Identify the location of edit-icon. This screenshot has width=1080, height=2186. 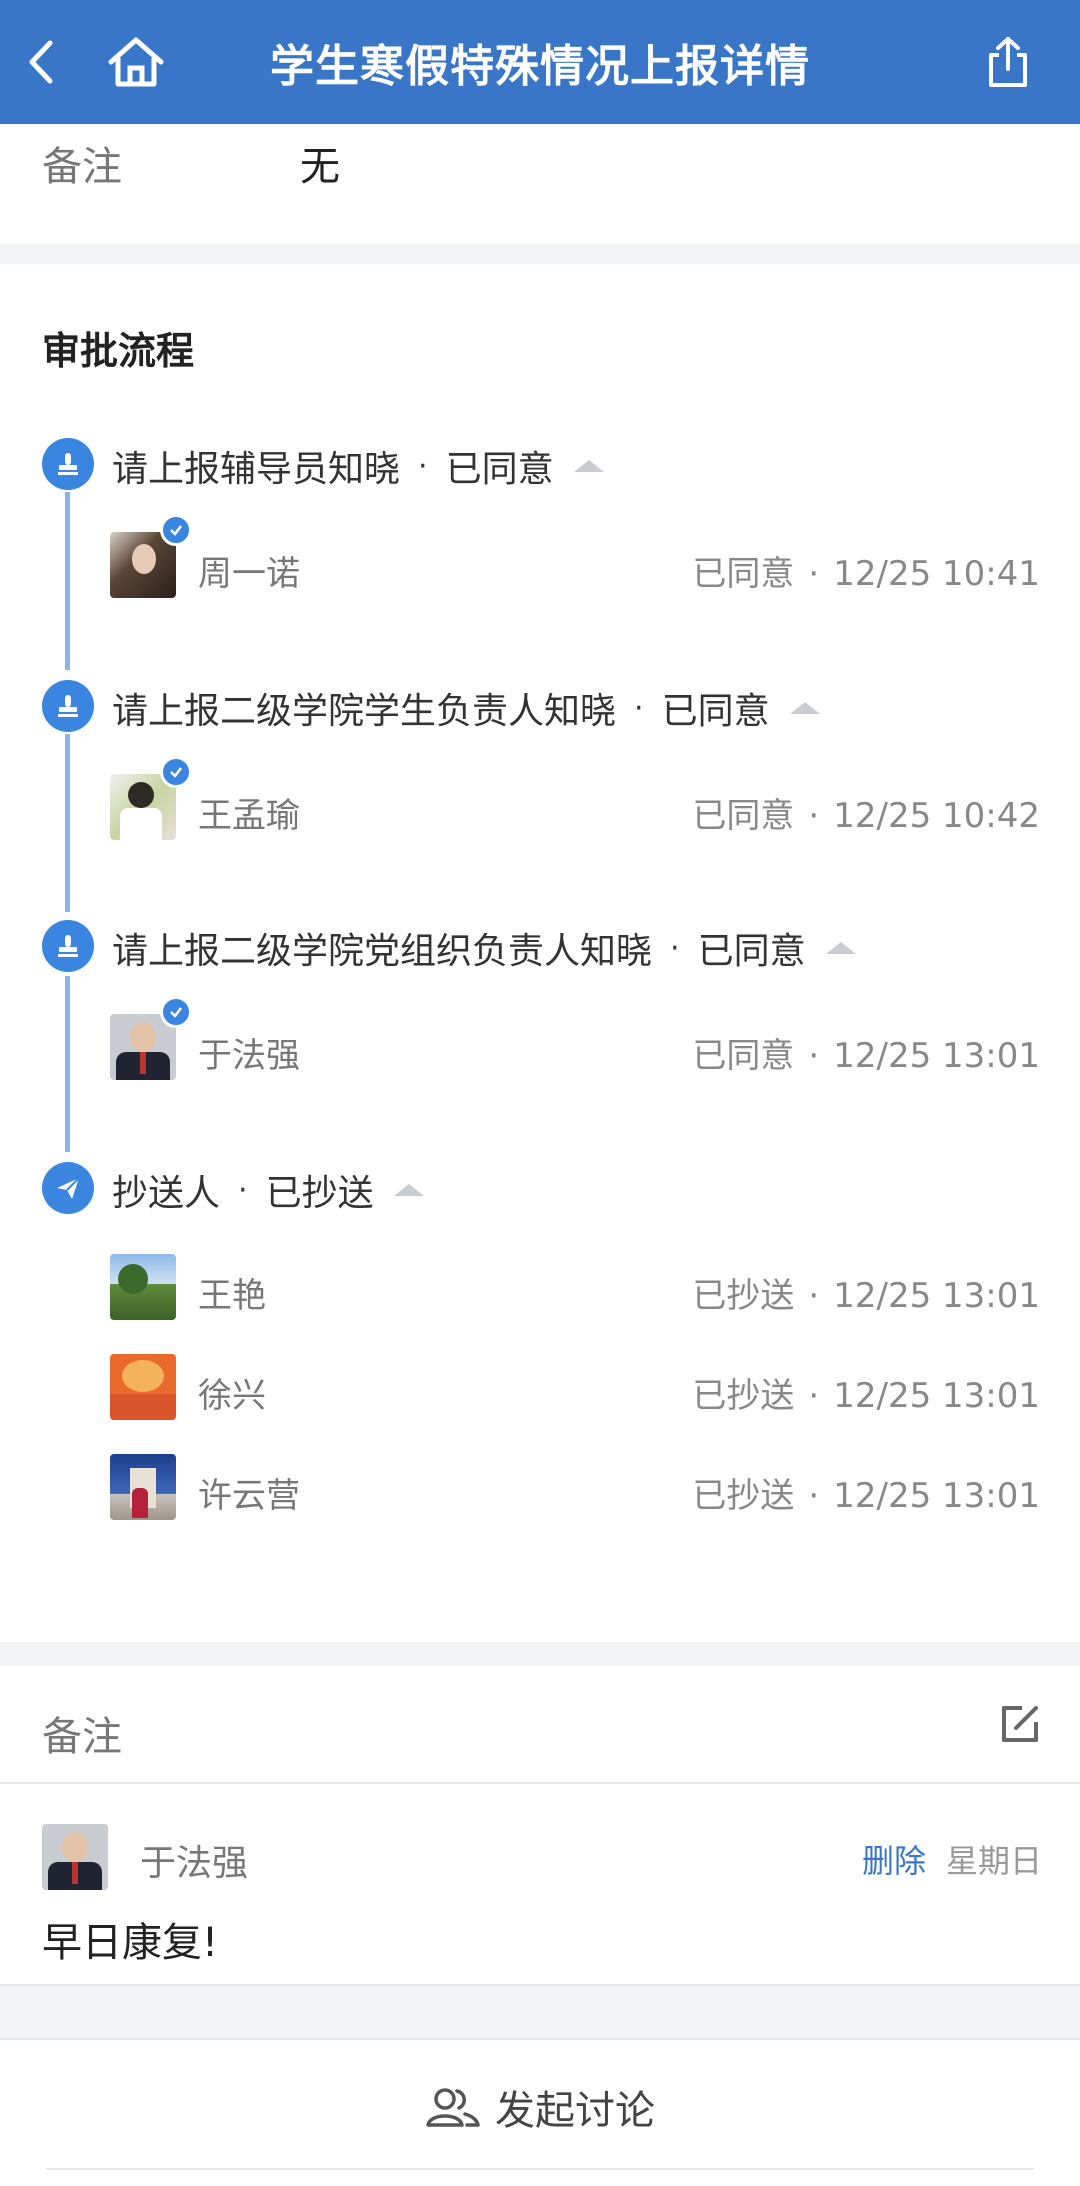
(1020, 1724).